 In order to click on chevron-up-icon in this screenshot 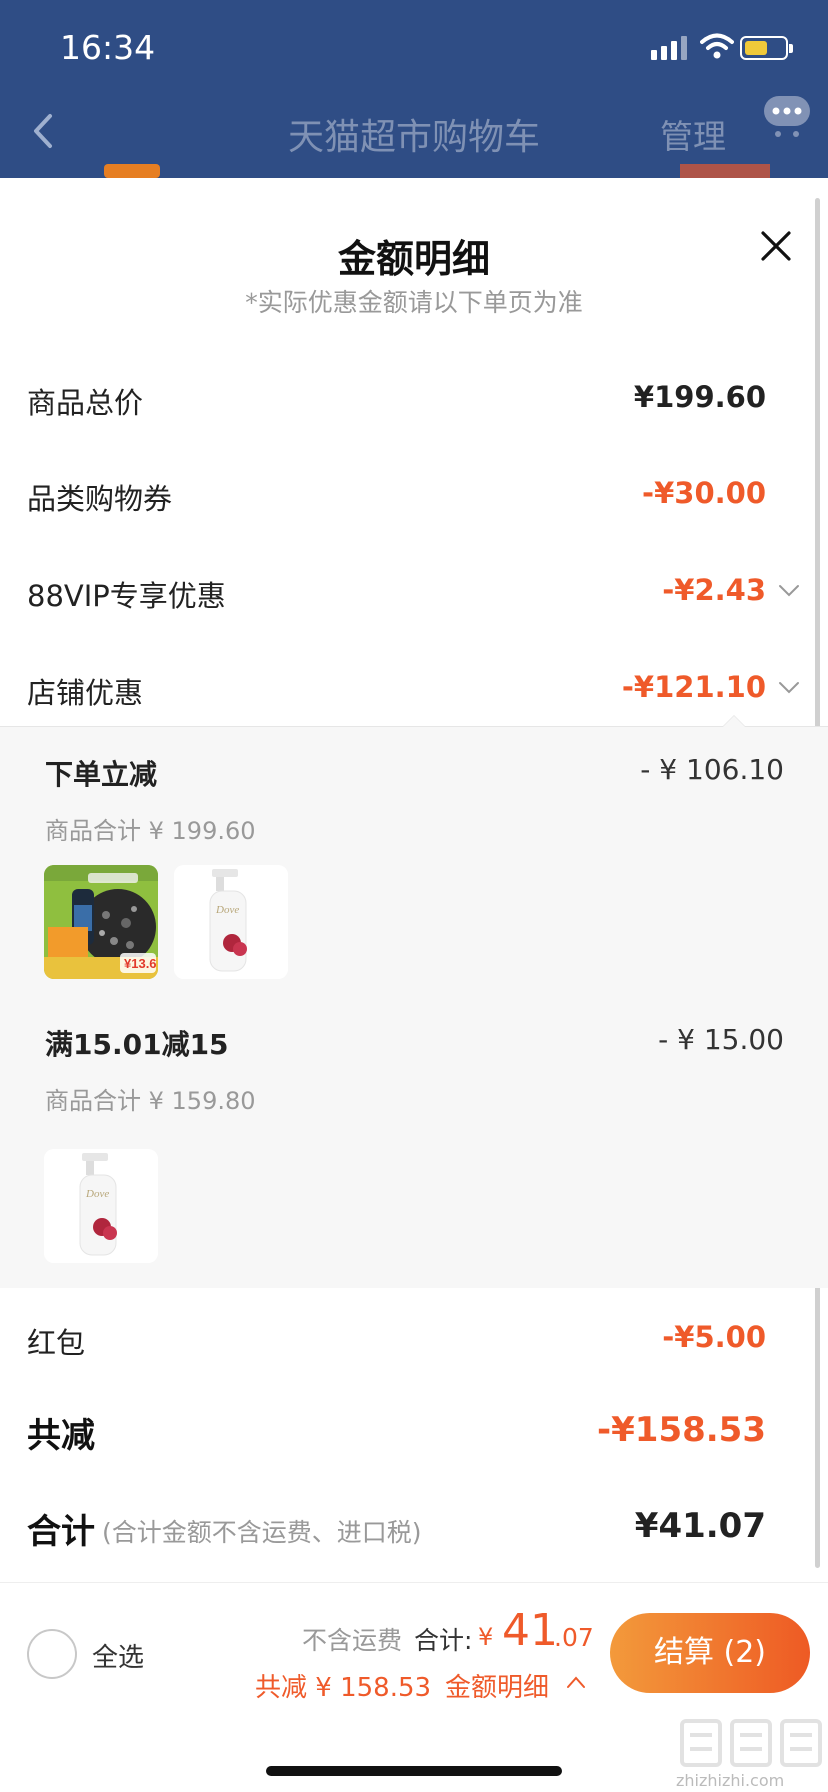, I will do `click(576, 1682)`.